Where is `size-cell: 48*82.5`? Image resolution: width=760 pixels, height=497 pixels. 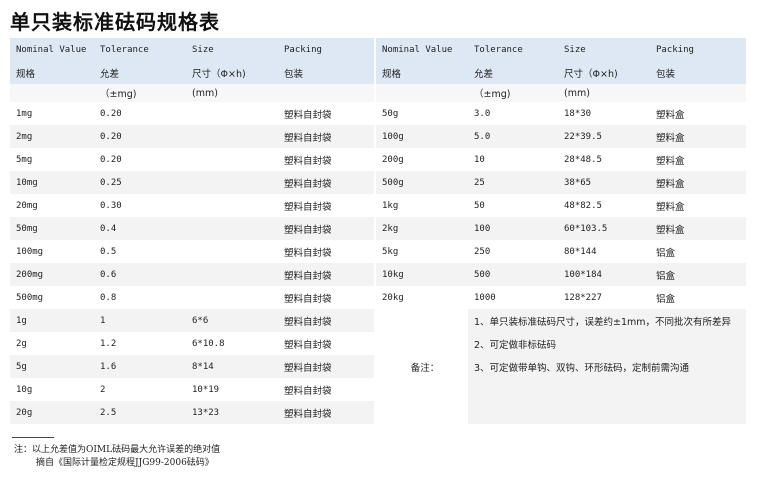
size-cell: 48*82.5 is located at coordinates (604, 205).